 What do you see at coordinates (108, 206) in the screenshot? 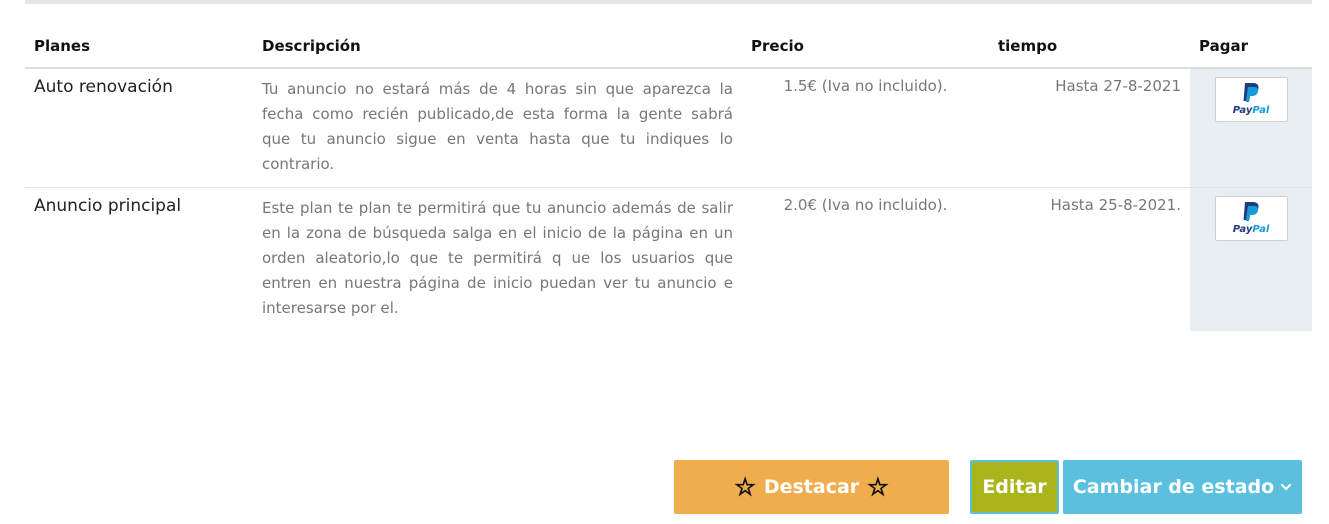
I see `plan-name: Anuncio principal` at bounding box center [108, 206].